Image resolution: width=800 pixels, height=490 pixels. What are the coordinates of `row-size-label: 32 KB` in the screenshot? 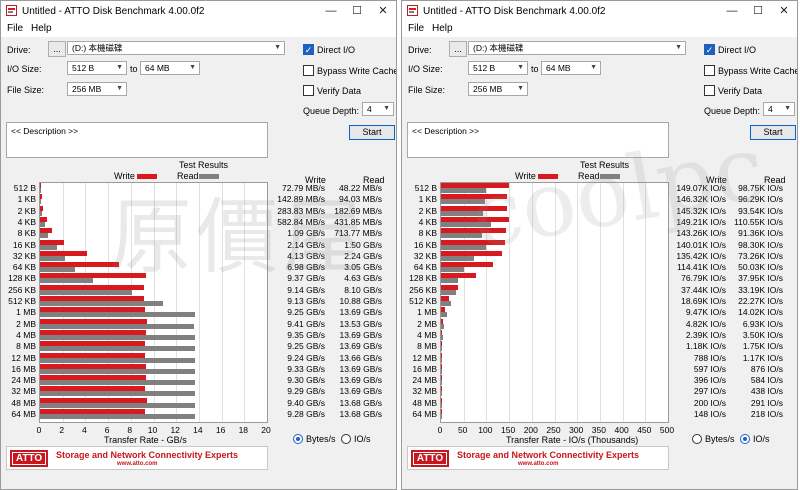 It's located at (24, 255).